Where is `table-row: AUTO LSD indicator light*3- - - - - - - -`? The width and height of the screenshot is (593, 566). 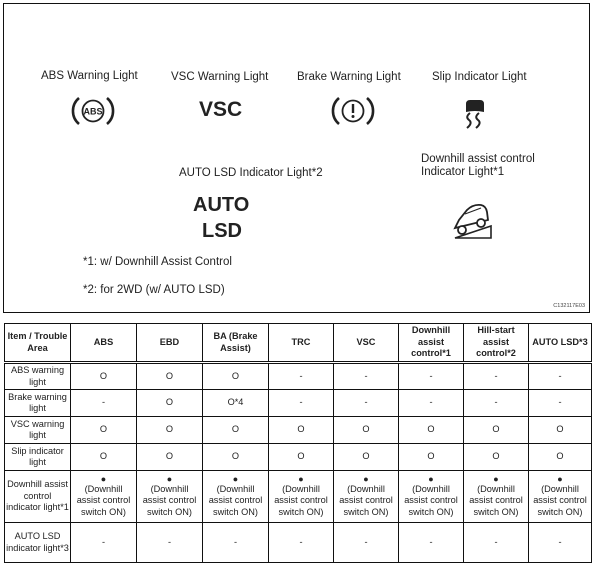 table-row: AUTO LSD indicator light*3- - - - - - - - is located at coordinates (298, 542).